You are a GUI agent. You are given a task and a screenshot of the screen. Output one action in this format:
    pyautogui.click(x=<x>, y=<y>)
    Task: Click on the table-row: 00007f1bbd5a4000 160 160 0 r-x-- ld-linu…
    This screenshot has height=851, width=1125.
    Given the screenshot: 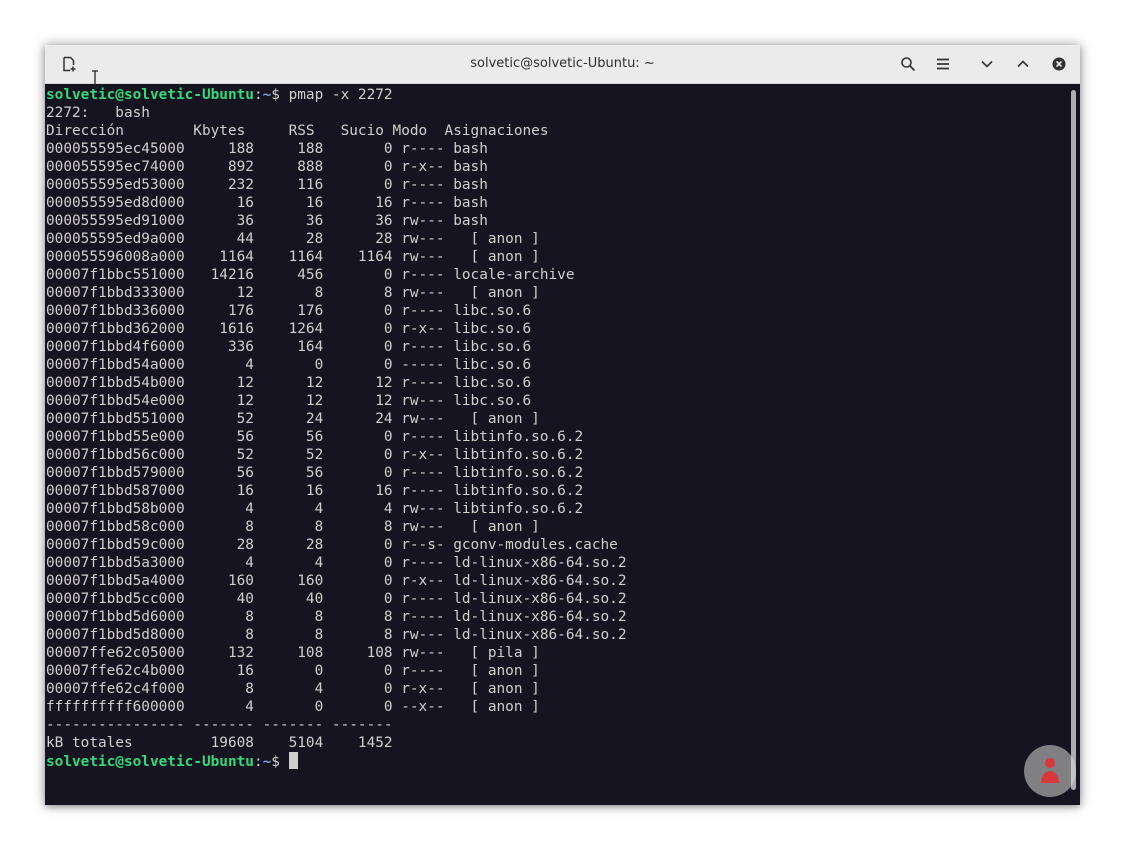 What is the action you would take?
    pyautogui.click(x=336, y=581)
    